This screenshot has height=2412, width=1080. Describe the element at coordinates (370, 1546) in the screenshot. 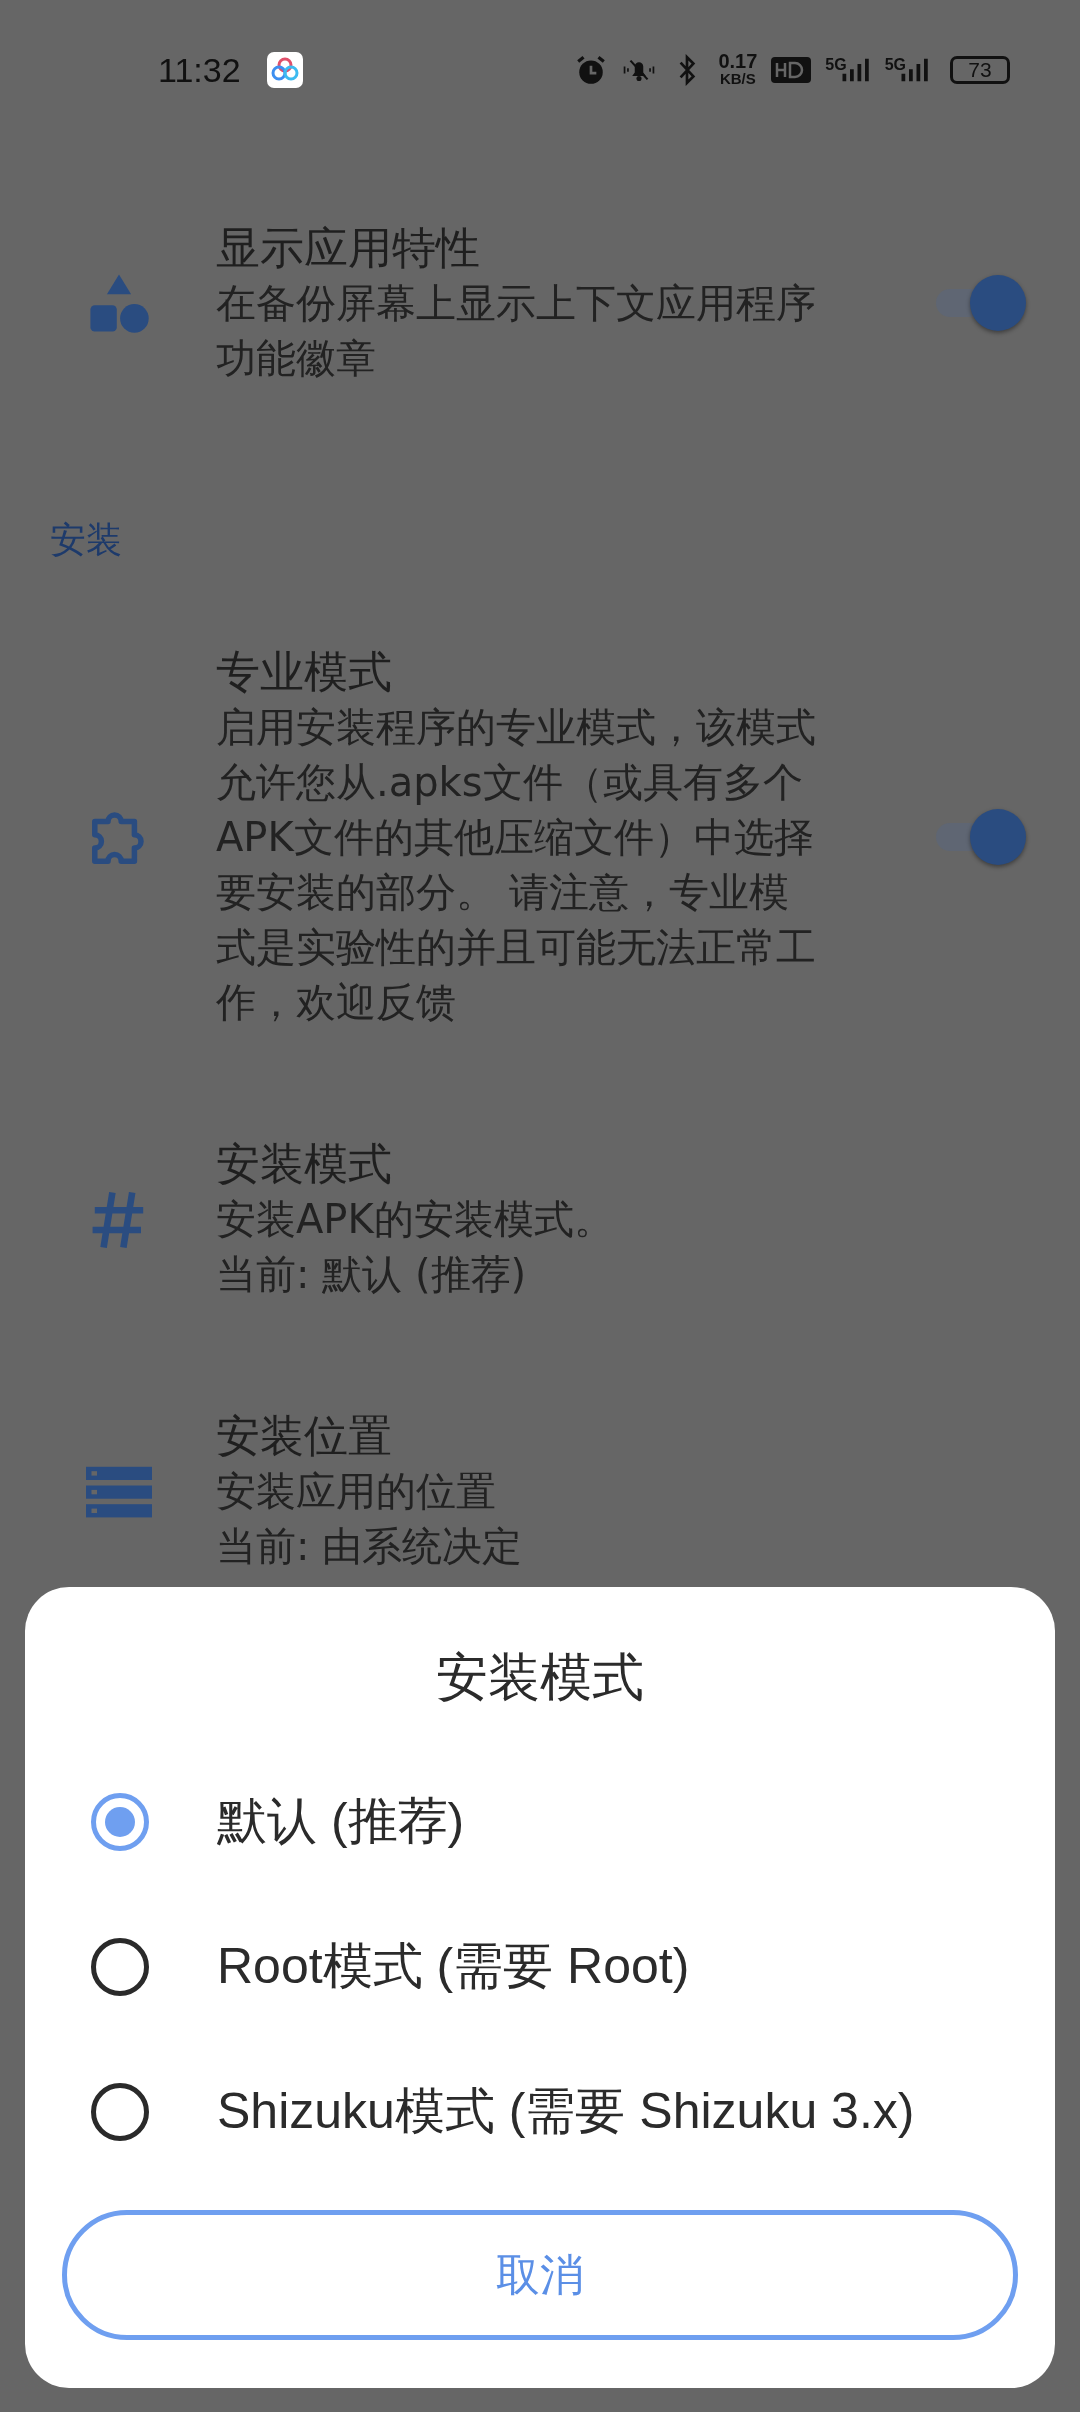

I see `setting-value: 当前: 由系统决定` at that location.